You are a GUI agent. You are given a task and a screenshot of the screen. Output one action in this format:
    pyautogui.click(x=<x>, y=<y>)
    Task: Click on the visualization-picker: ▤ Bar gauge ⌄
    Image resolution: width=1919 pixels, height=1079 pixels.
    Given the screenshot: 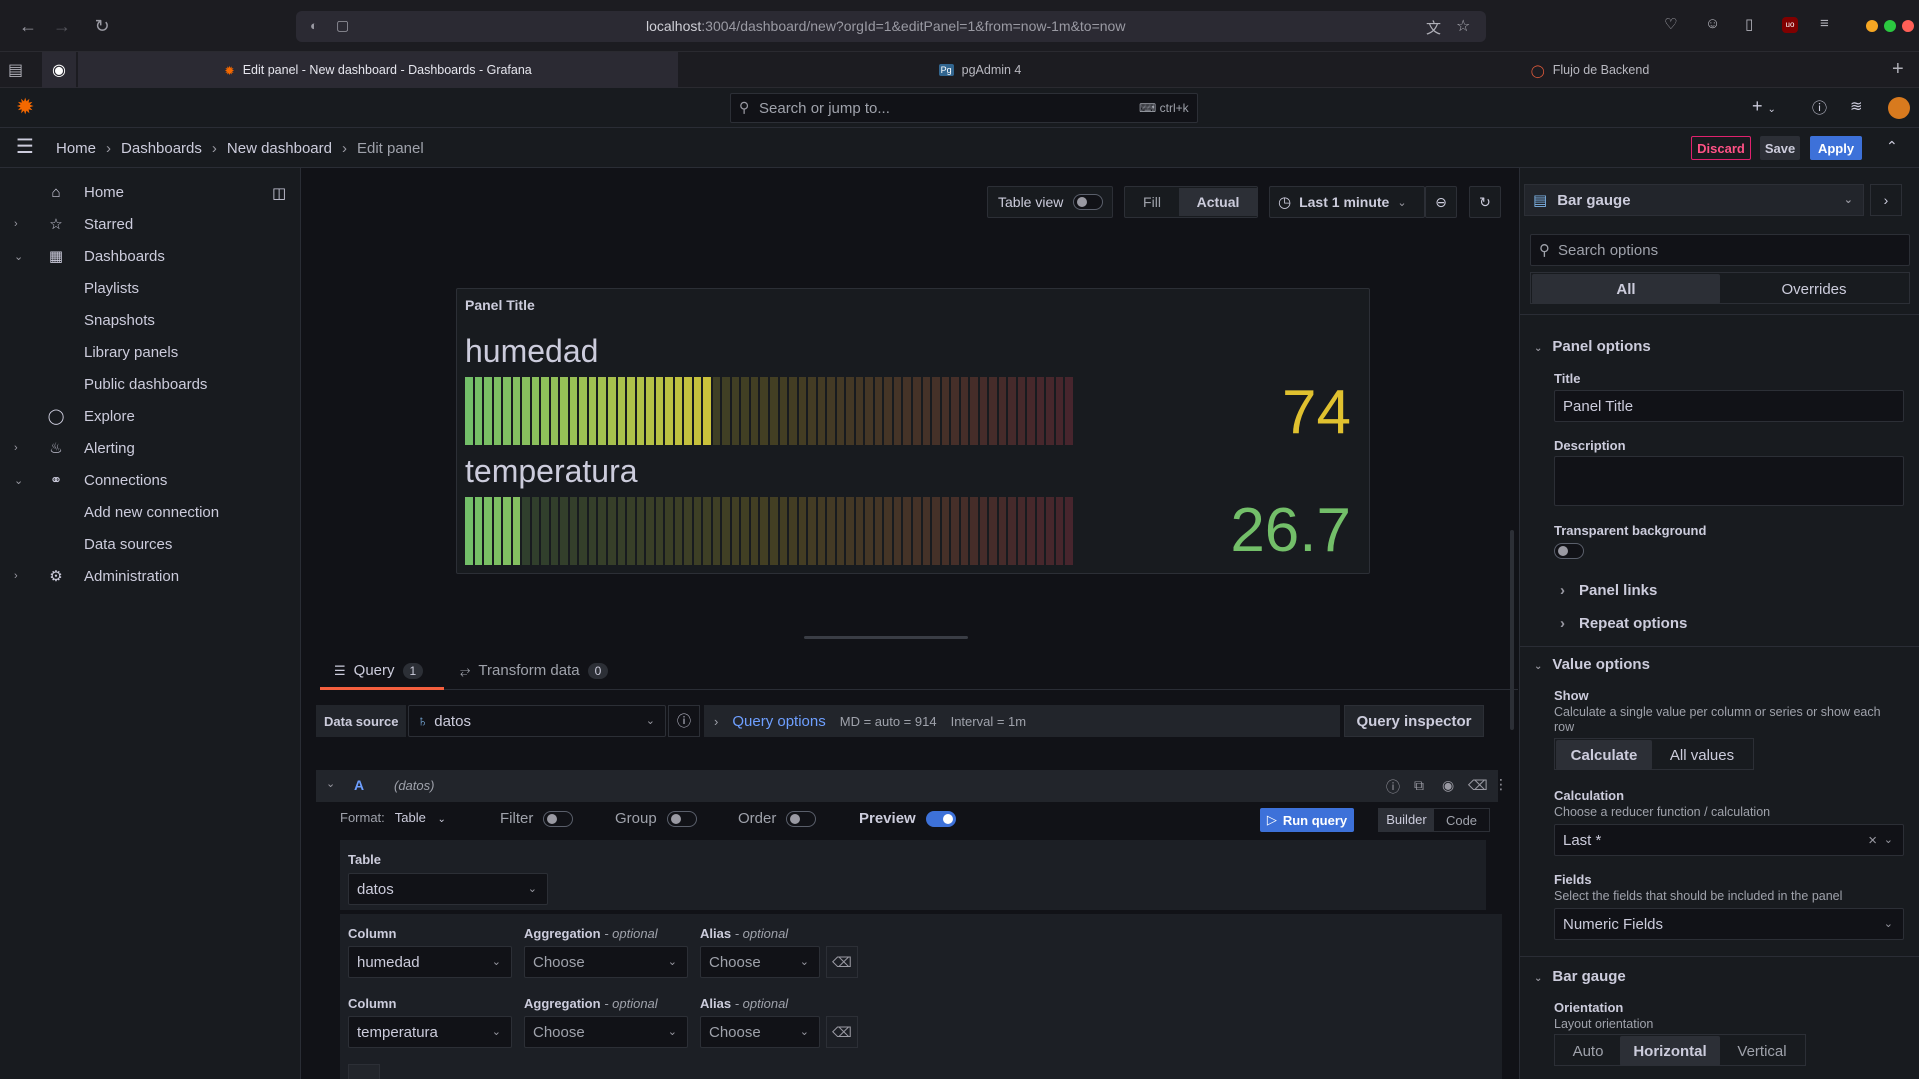 What is the action you would take?
    pyautogui.click(x=1694, y=200)
    